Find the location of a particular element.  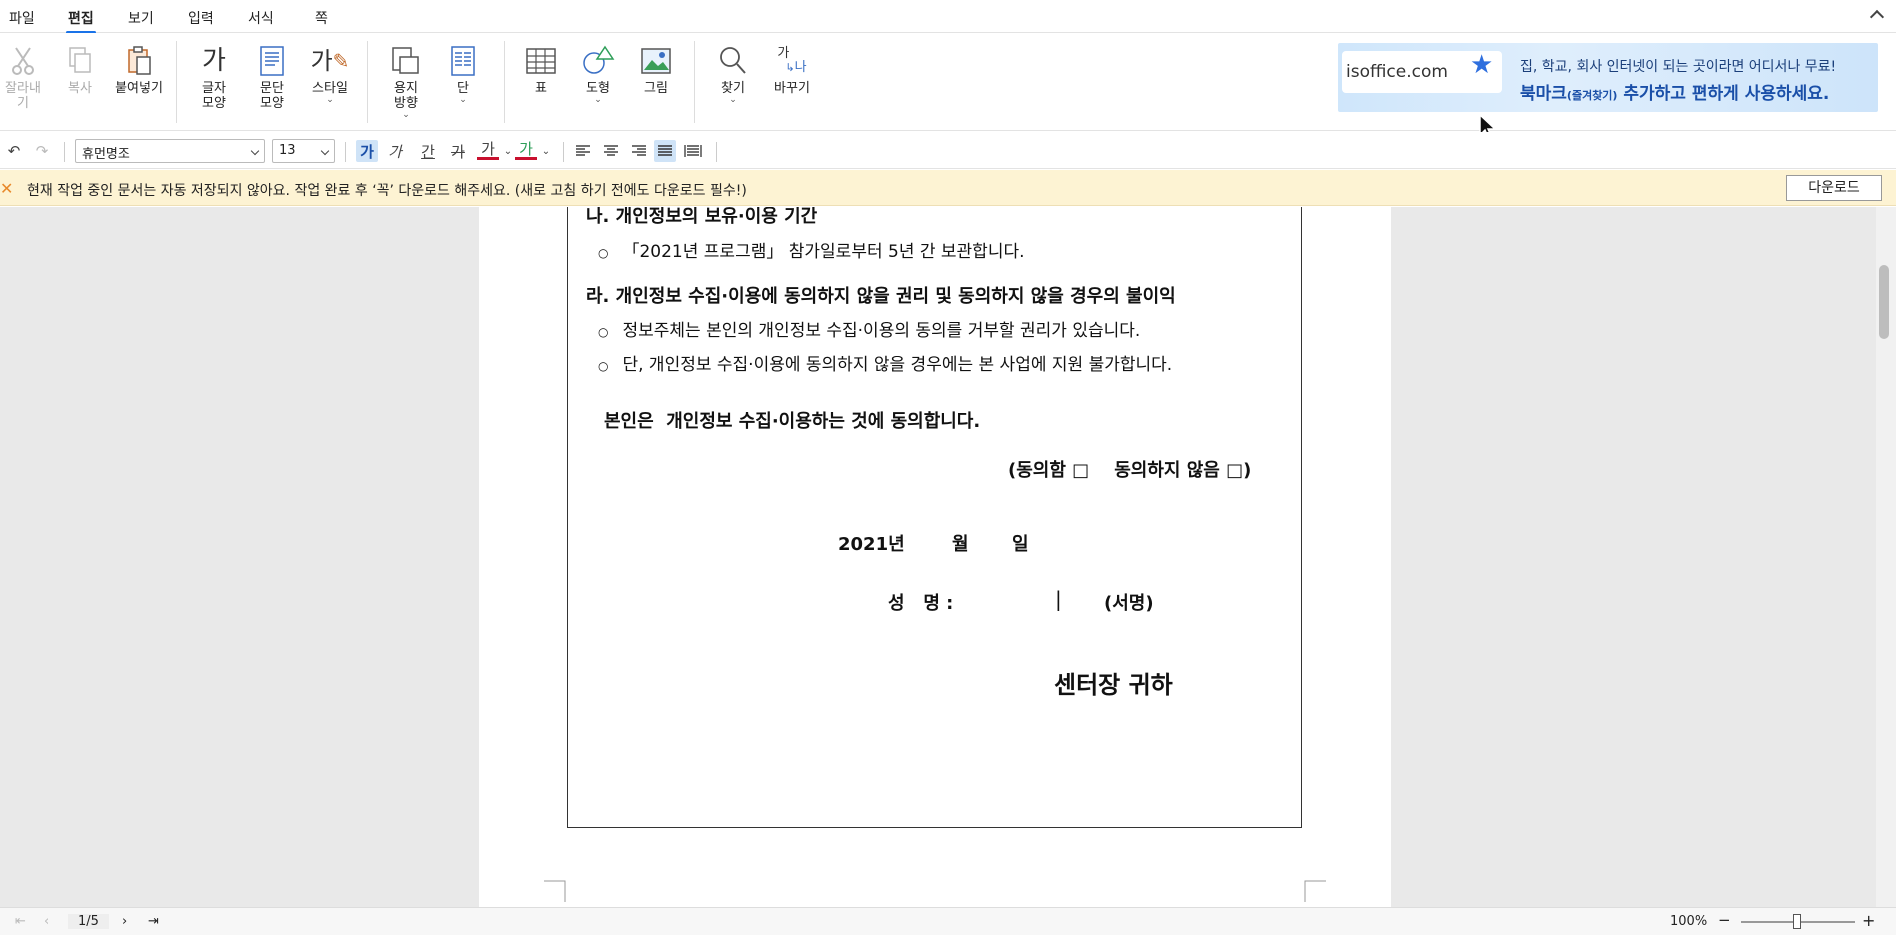

ad-callout: 북마크(즐겨찾기) 추가하고 편하게 사용하세요. is located at coordinates (1674, 91).